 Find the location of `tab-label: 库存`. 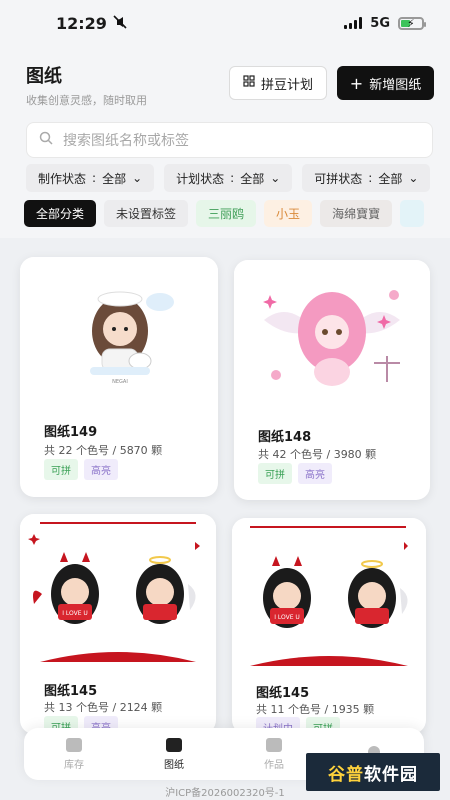

tab-label: 库存 is located at coordinates (74, 765).